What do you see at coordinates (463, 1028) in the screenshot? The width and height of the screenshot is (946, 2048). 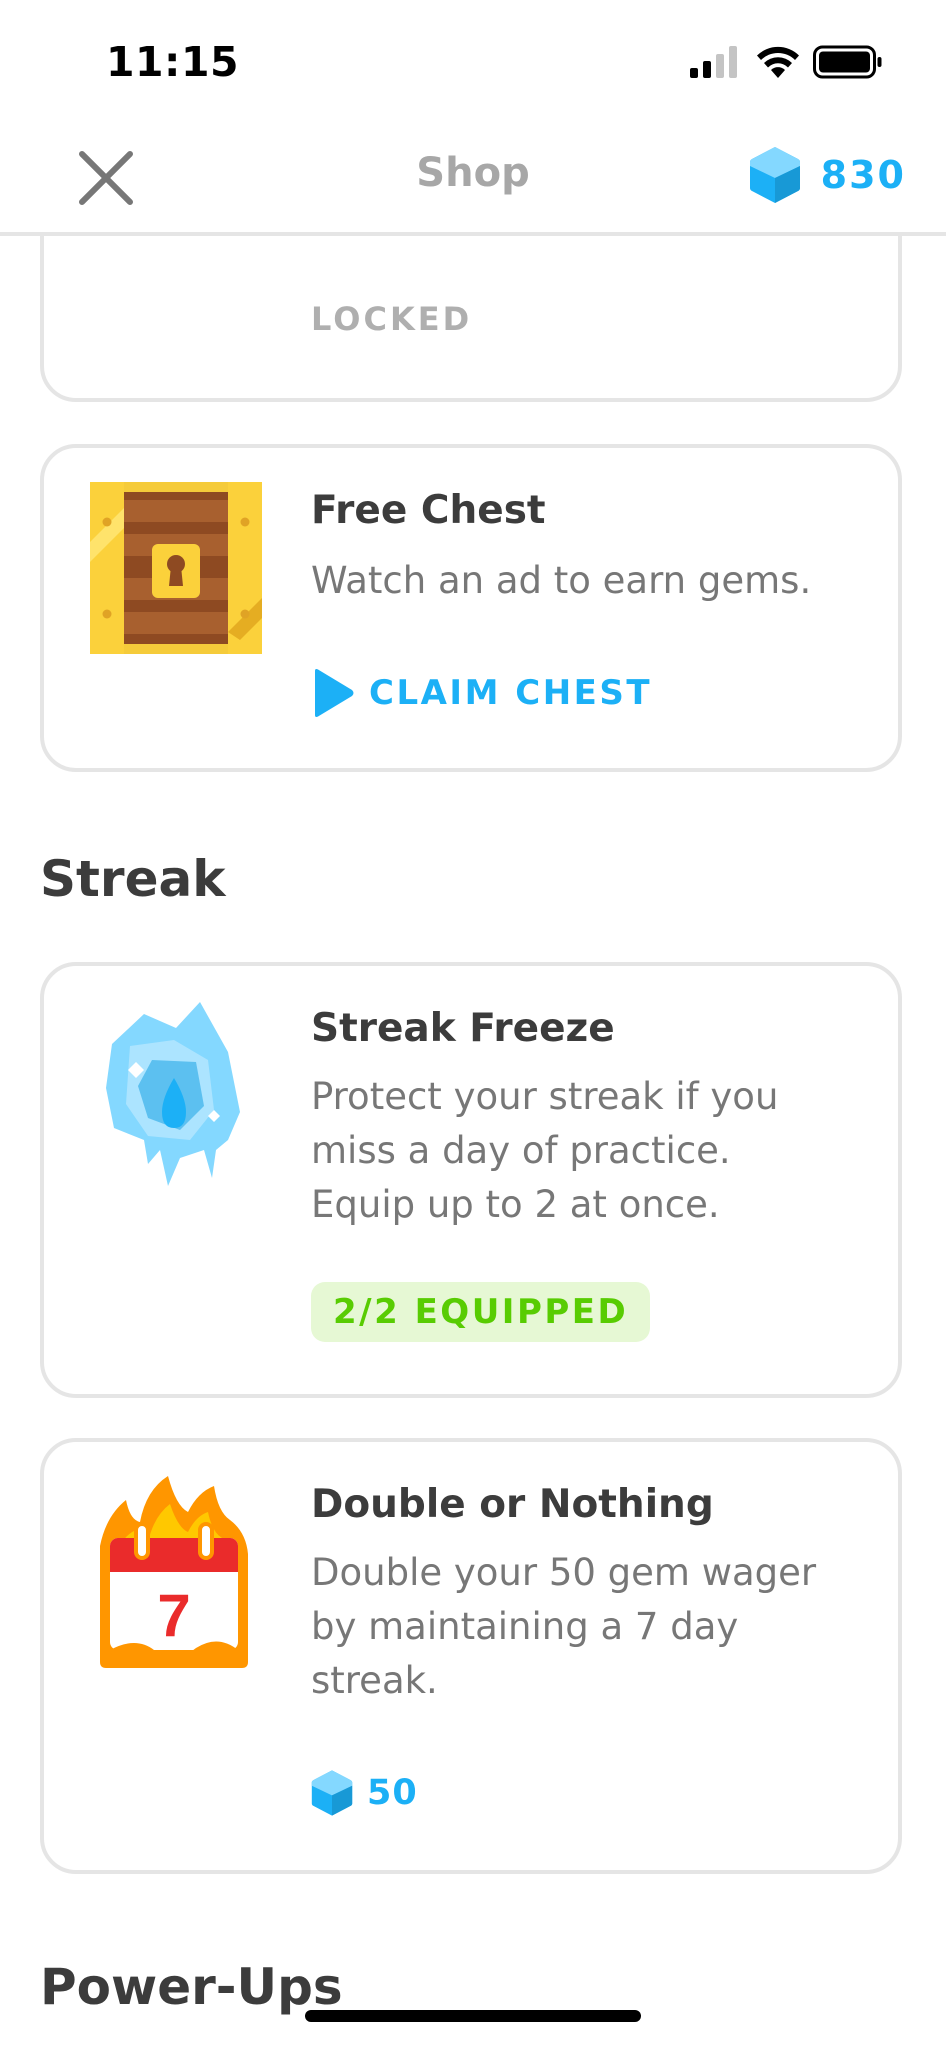 I see `streak-freeze-title: Streak Freeze` at bounding box center [463, 1028].